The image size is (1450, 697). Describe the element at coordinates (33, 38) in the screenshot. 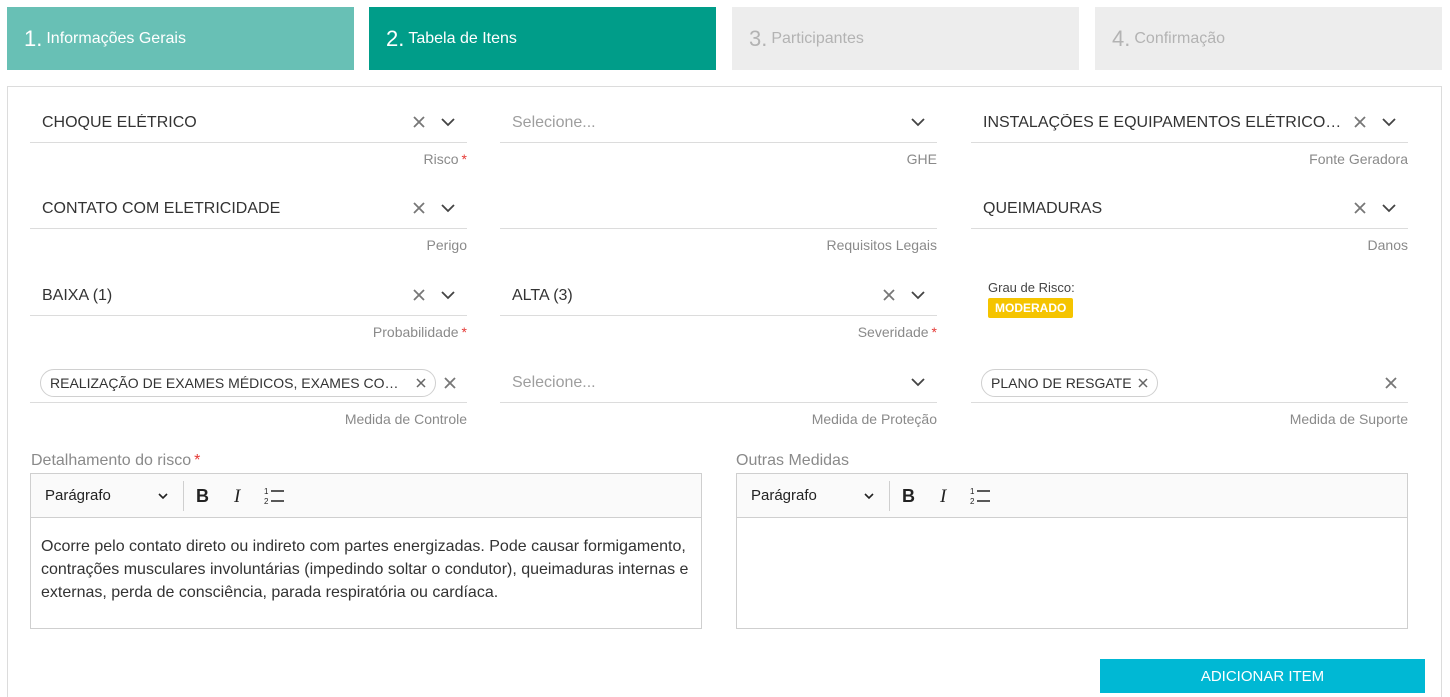

I see `step-number: 1.` at that location.